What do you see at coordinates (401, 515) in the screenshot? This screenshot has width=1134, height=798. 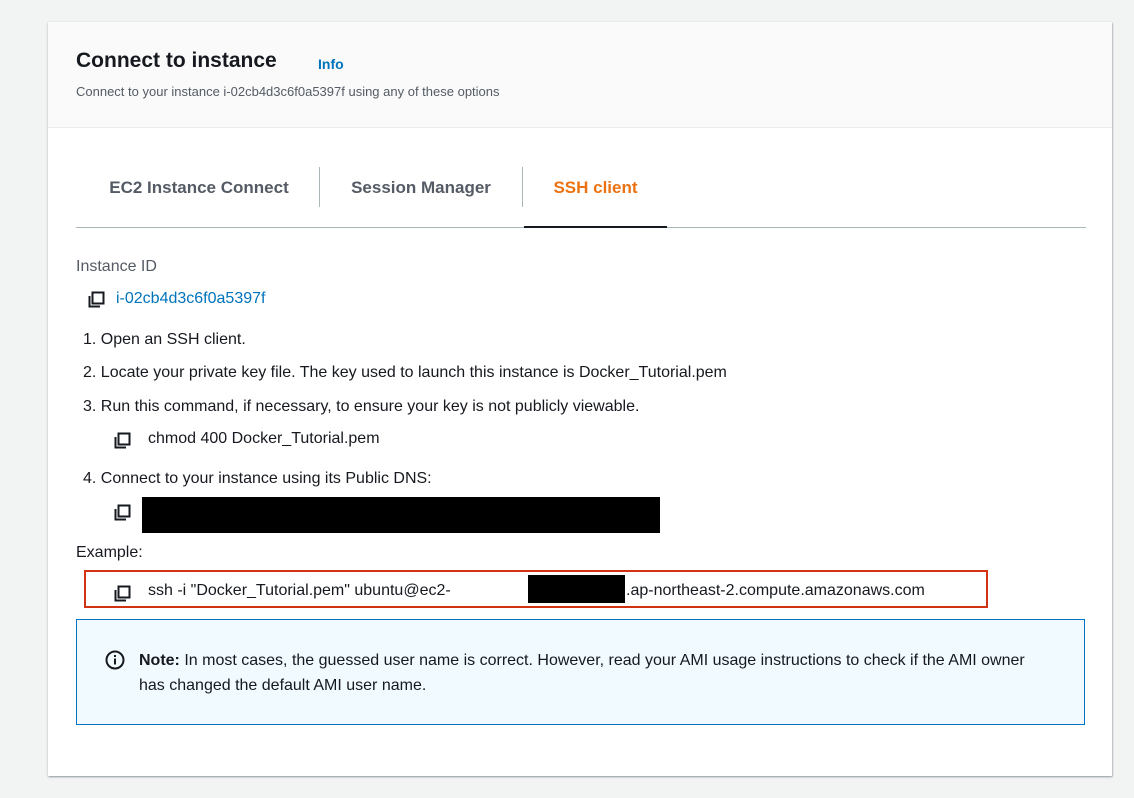 I see `redacted-public-dns` at bounding box center [401, 515].